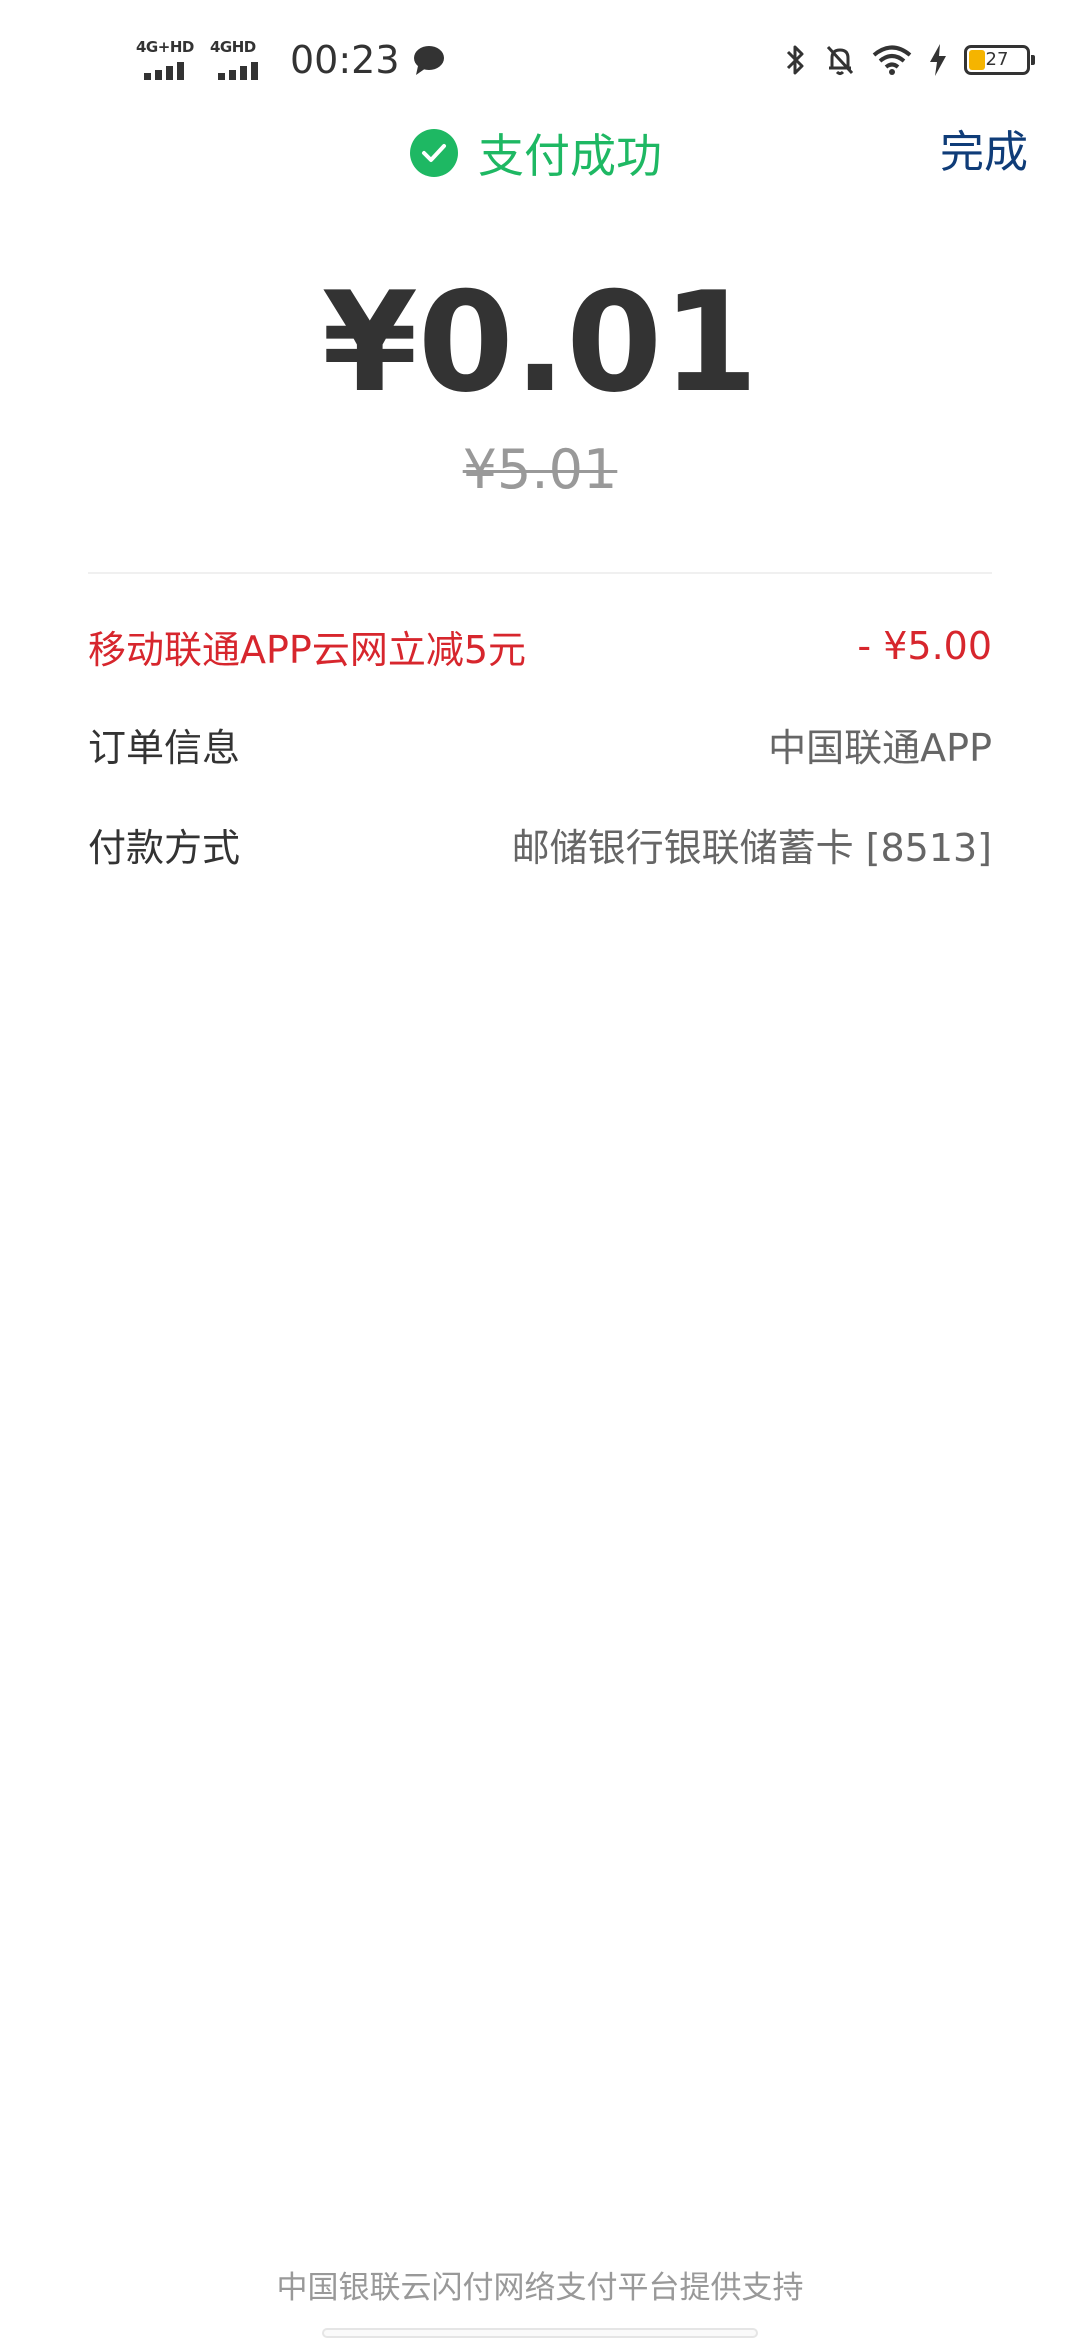 The width and height of the screenshot is (1080, 2340). Describe the element at coordinates (540, 2288) in the screenshot. I see `footer-support-text: 中国银联云闪付网络支付平台提供支持` at that location.